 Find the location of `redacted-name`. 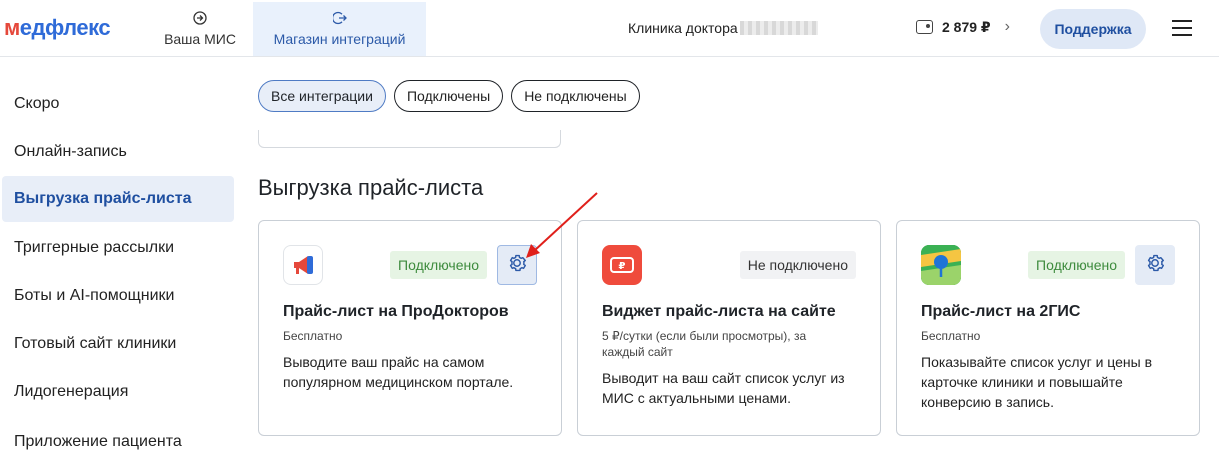

redacted-name is located at coordinates (778, 28).